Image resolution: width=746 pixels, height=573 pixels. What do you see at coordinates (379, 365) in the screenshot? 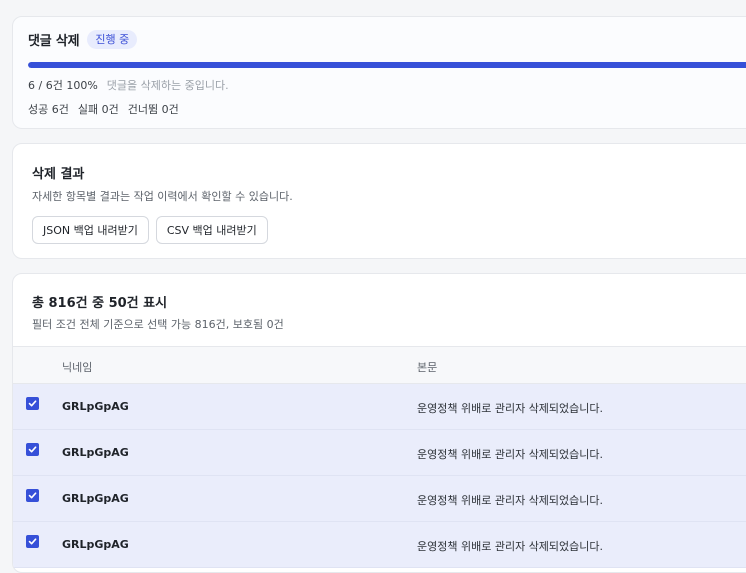
I see `table-header: 닉네임 본문` at bounding box center [379, 365].